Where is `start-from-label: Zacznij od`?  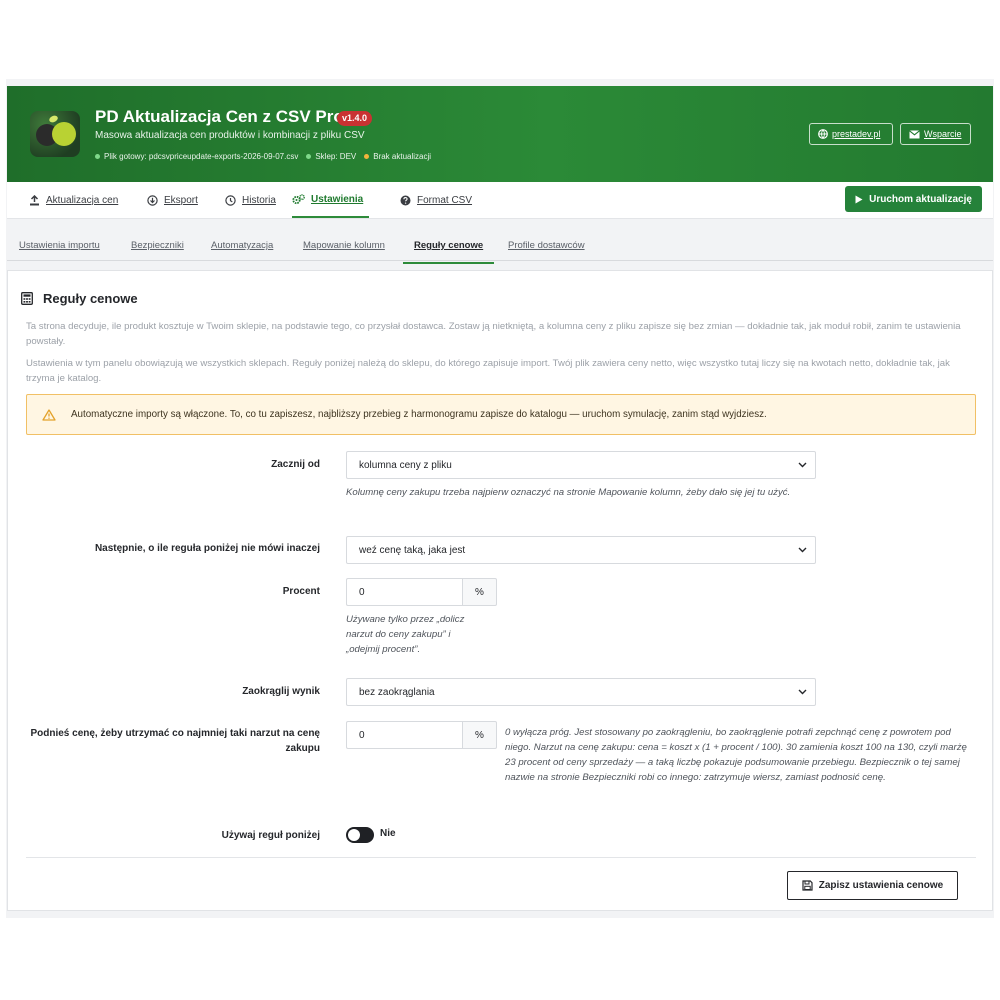 start-from-label: Zacznij od is located at coordinates (295, 464).